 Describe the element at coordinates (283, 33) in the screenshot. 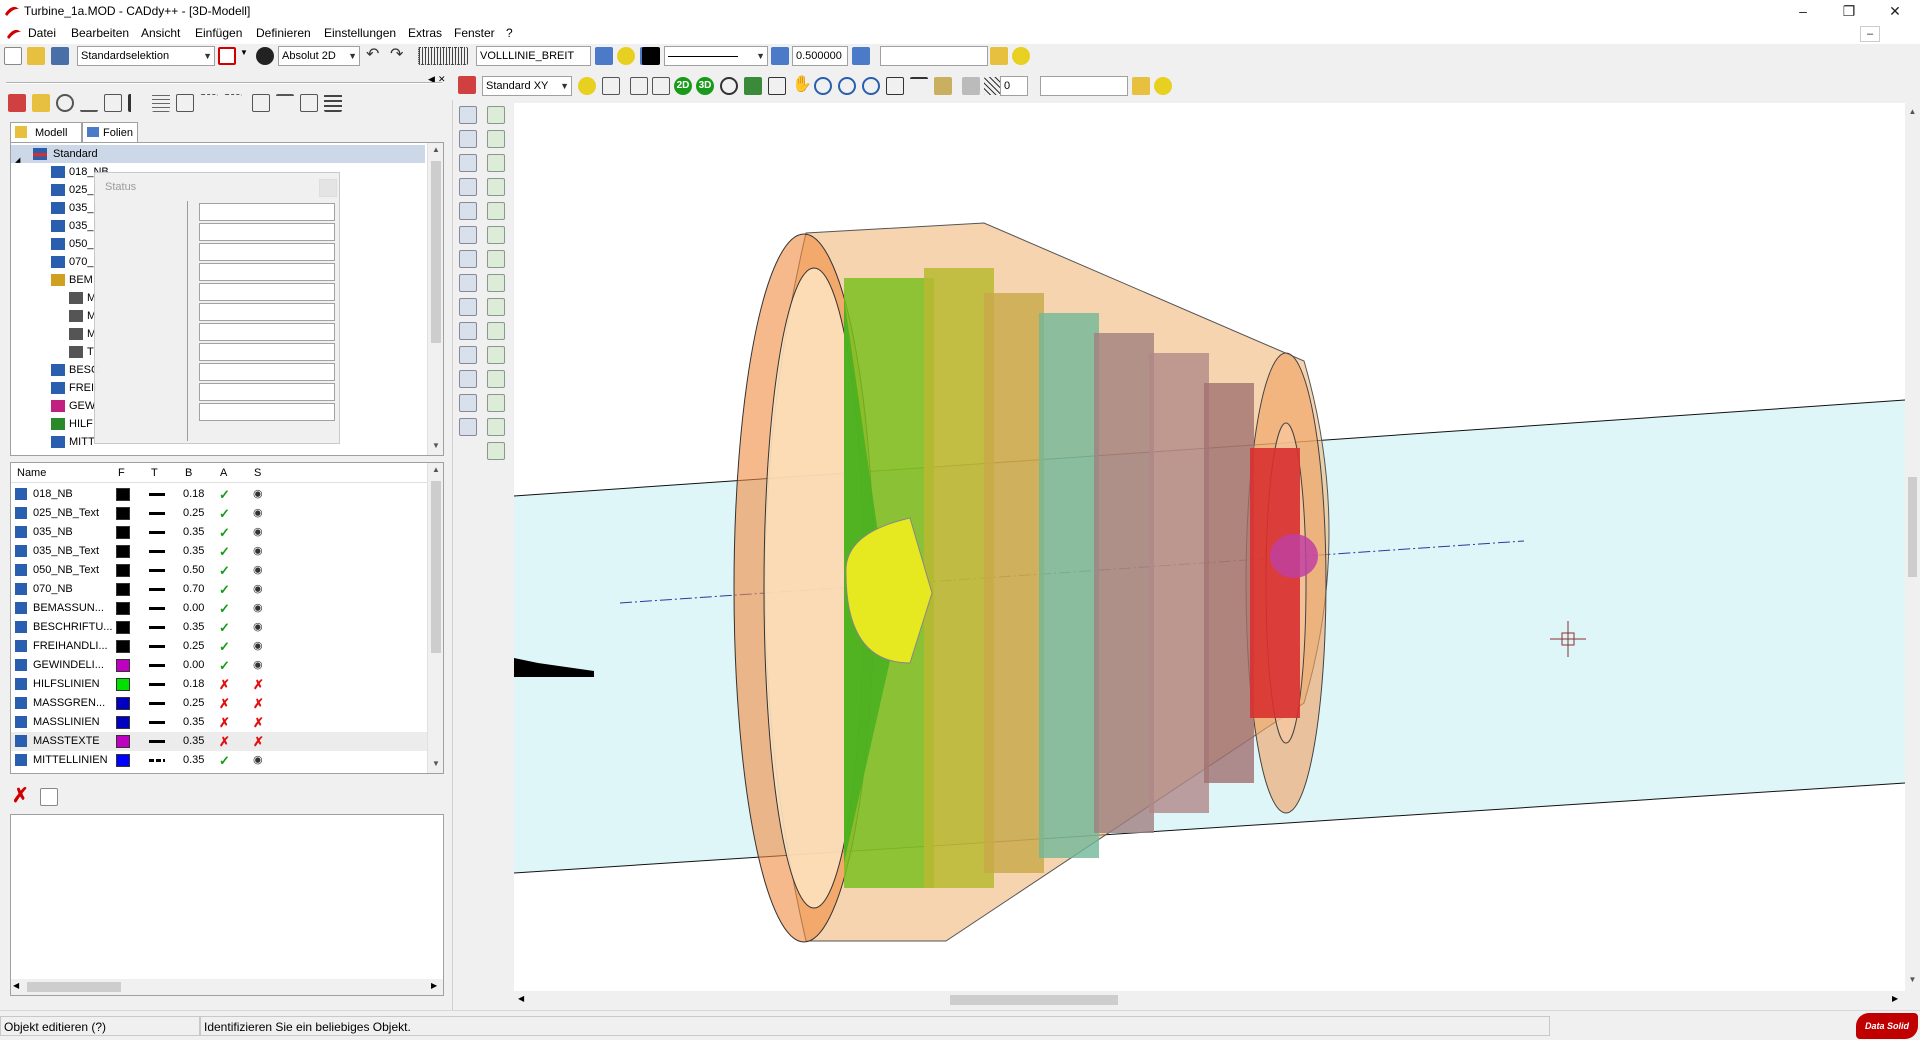

I see `menu-definieren: Definieren` at that location.